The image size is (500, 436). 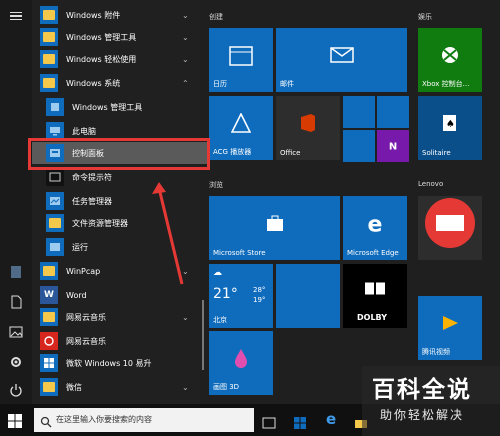 I want to click on microsoft-edge-tile: e Microsoft Edge, so click(x=375, y=228).